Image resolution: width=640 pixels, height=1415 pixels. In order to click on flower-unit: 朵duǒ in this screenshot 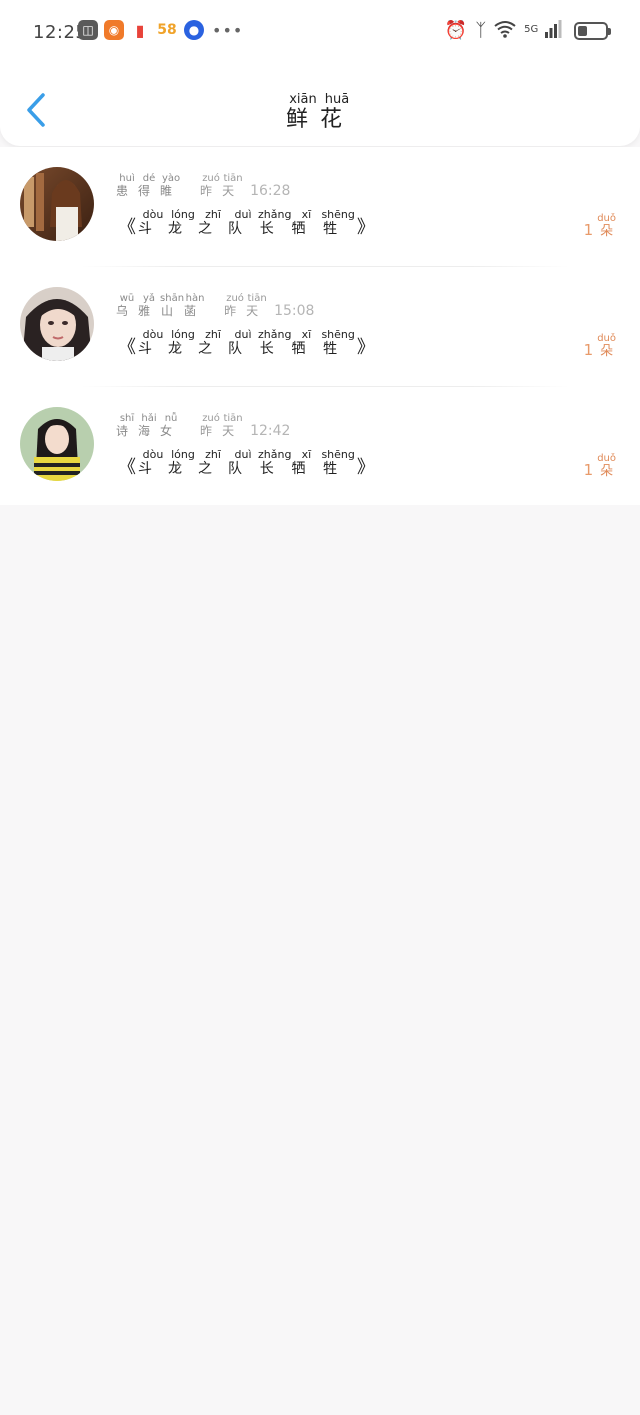, I will do `click(606, 466)`.